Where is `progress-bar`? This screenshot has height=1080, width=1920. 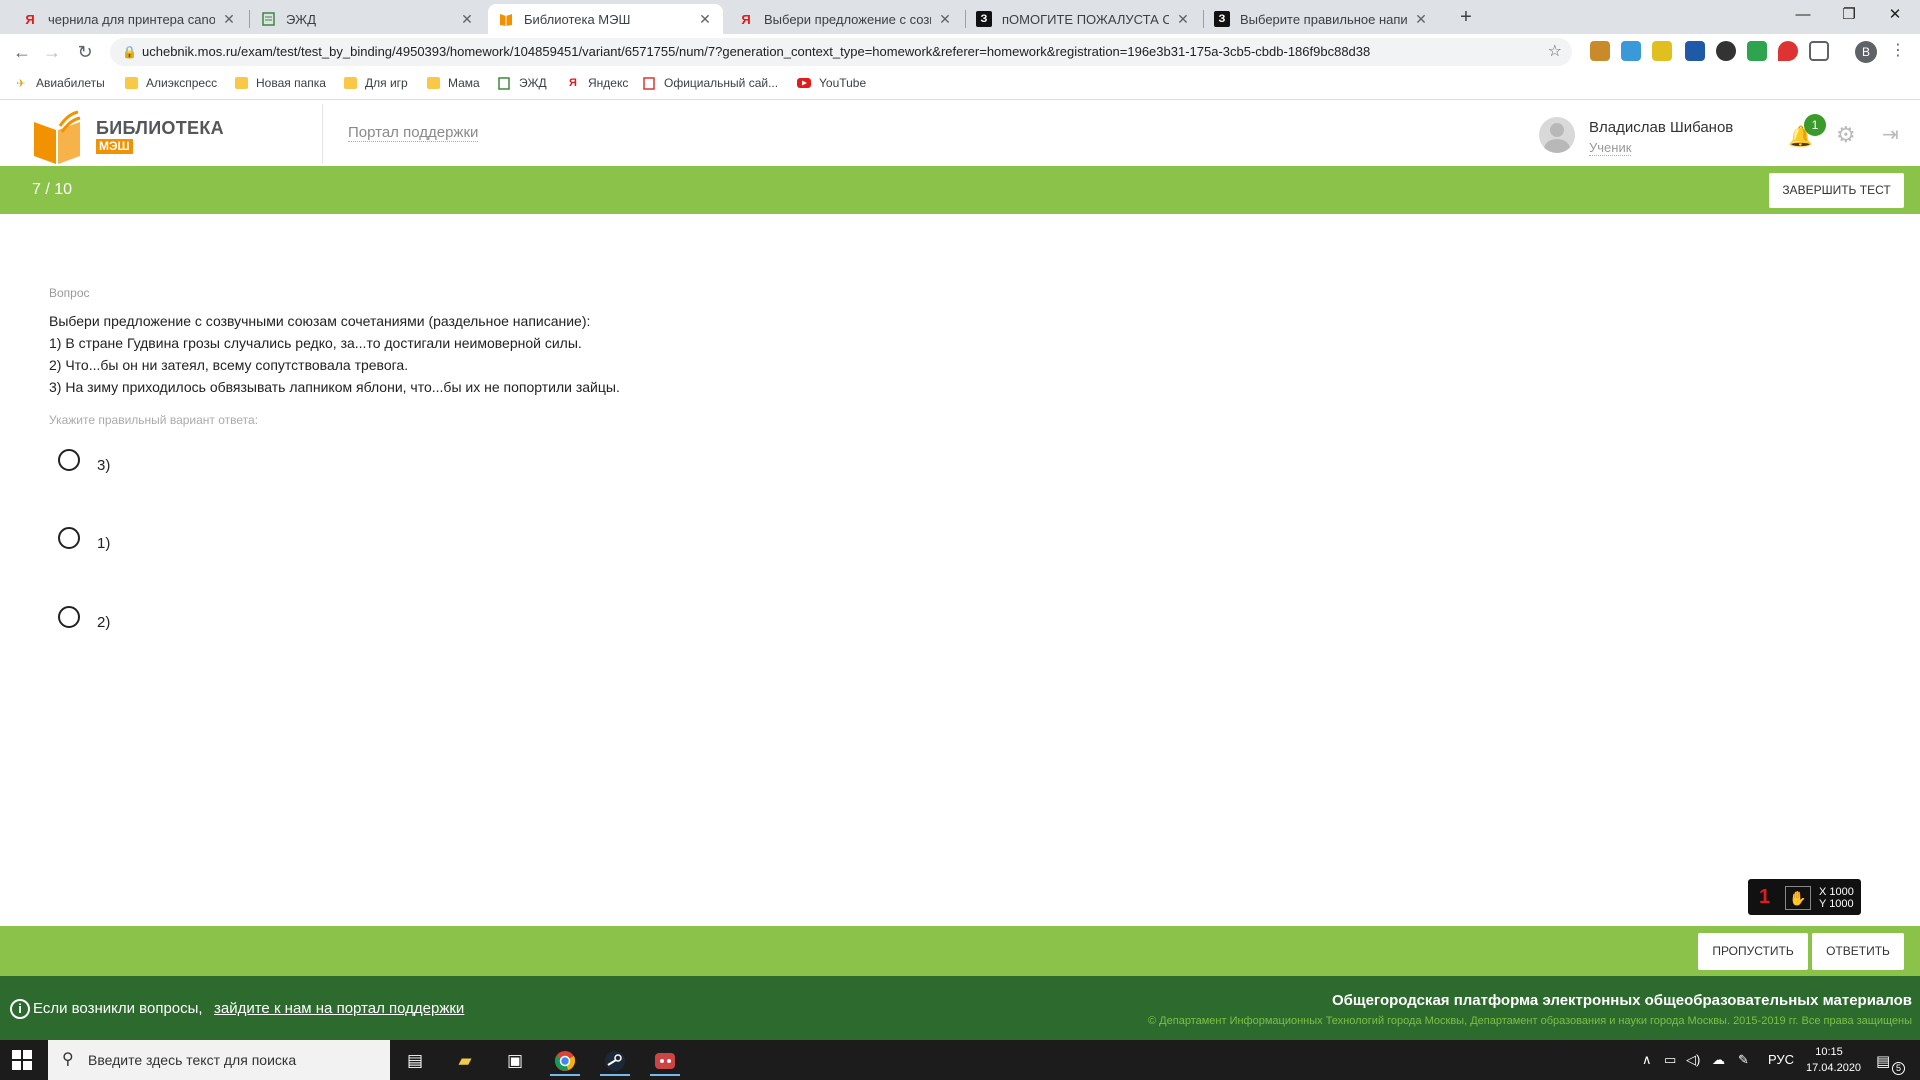
progress-bar is located at coordinates (960, 190).